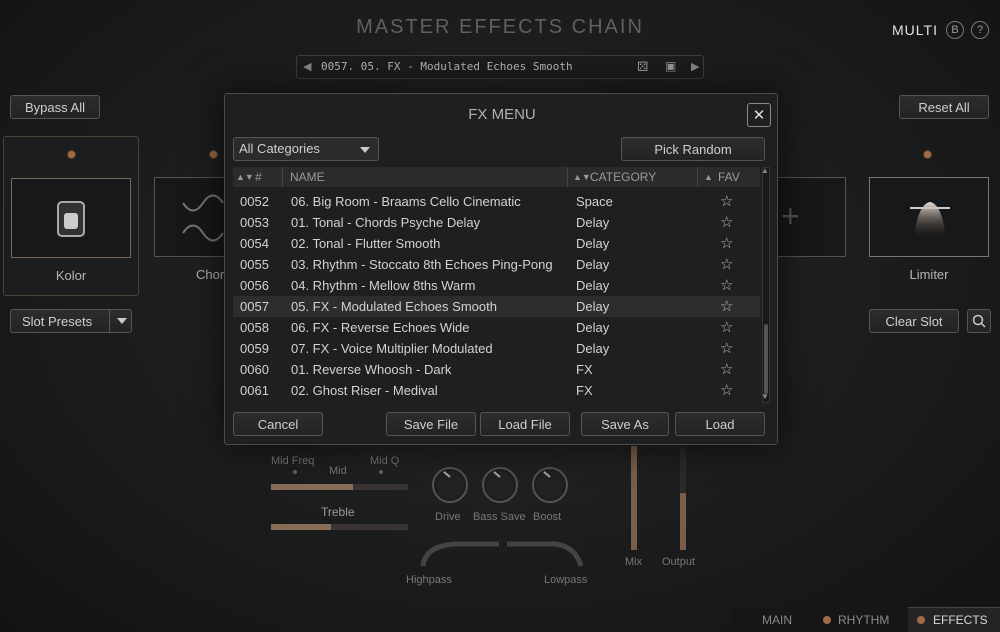 This screenshot has height=632, width=1000. What do you see at coordinates (827, 620) in the screenshot?
I see `rhythm-led` at bounding box center [827, 620].